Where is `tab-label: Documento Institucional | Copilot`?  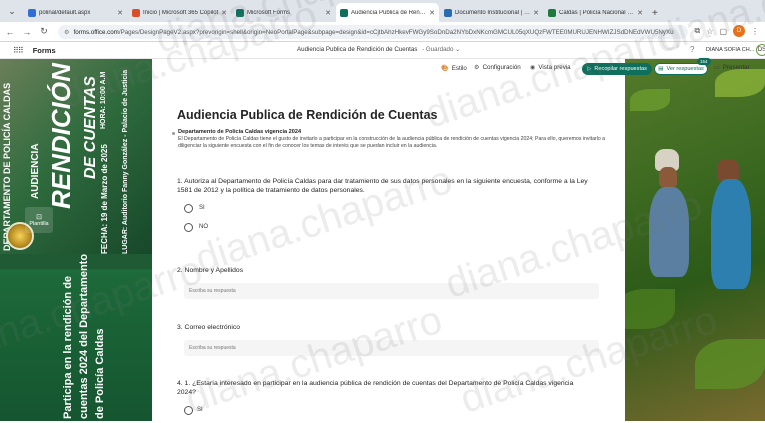
tab-label: Documento Institucional | Copilot is located at coordinates (493, 12).